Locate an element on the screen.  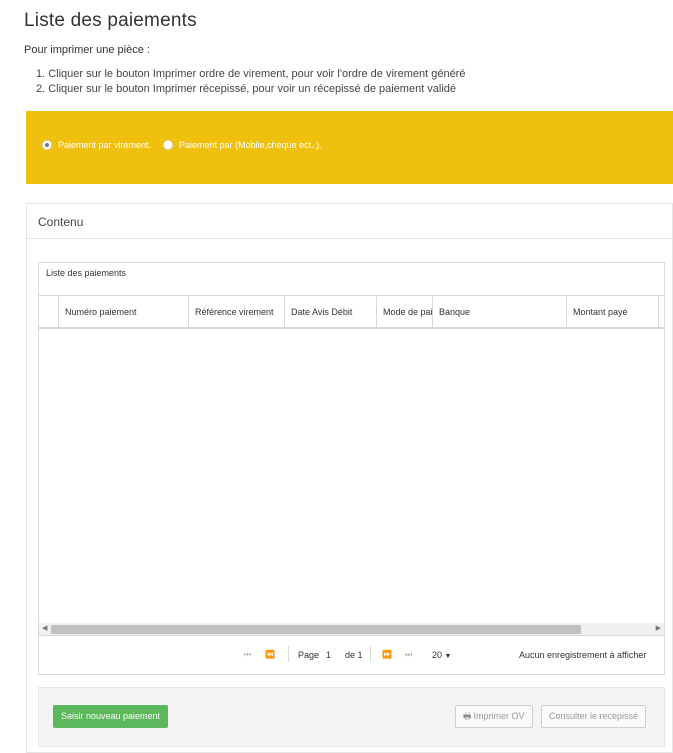
horizontal-scrollbar: ◀ ▶ is located at coordinates (351, 629).